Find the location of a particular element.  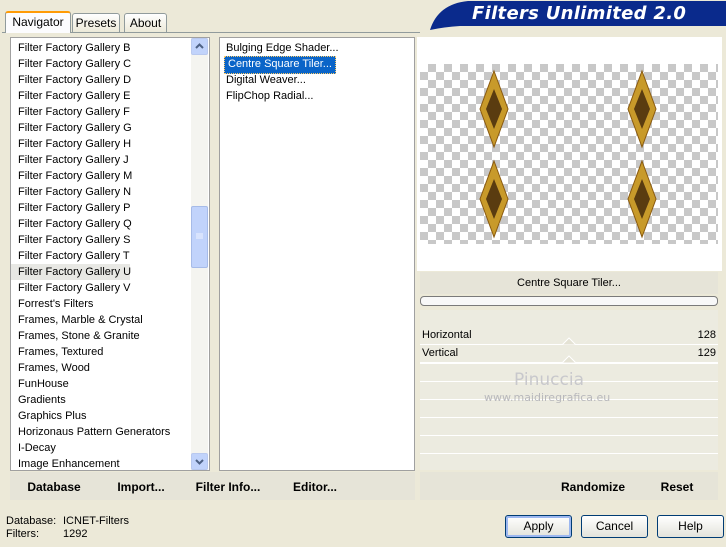

category-item: Frames, Stone & Granite is located at coordinates (101, 336).